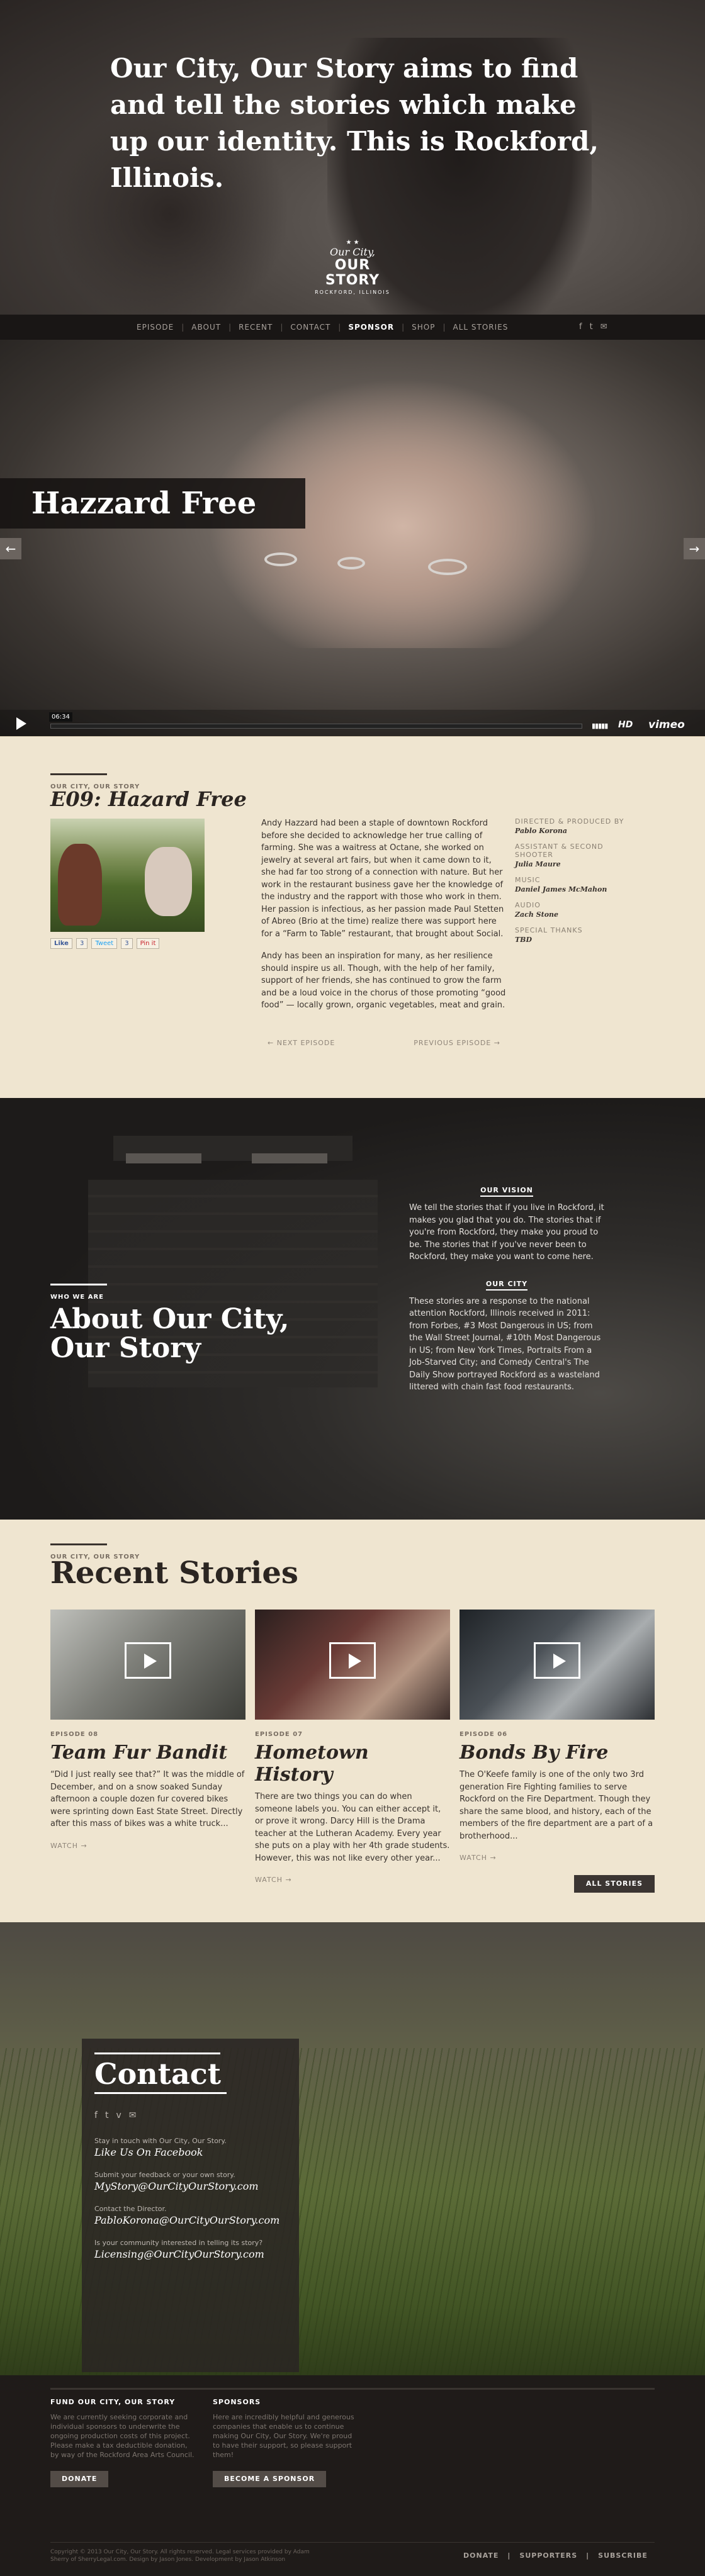 Image resolution: width=705 pixels, height=2576 pixels. Describe the element at coordinates (600, 726) in the screenshot. I see `volume-icon: ▮▮▮▮▮` at that location.